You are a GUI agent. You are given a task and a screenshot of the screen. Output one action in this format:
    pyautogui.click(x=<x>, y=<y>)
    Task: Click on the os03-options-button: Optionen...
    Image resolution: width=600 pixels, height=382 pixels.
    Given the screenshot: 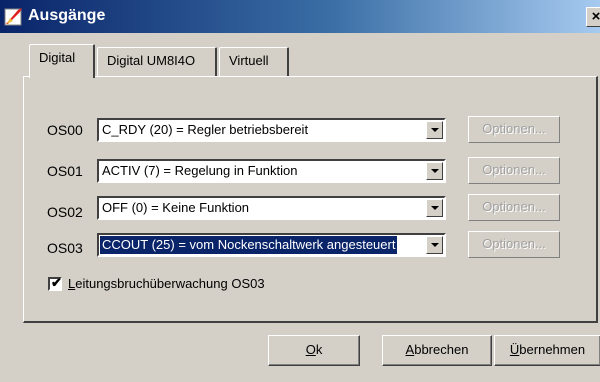 What is the action you would take?
    pyautogui.click(x=514, y=244)
    